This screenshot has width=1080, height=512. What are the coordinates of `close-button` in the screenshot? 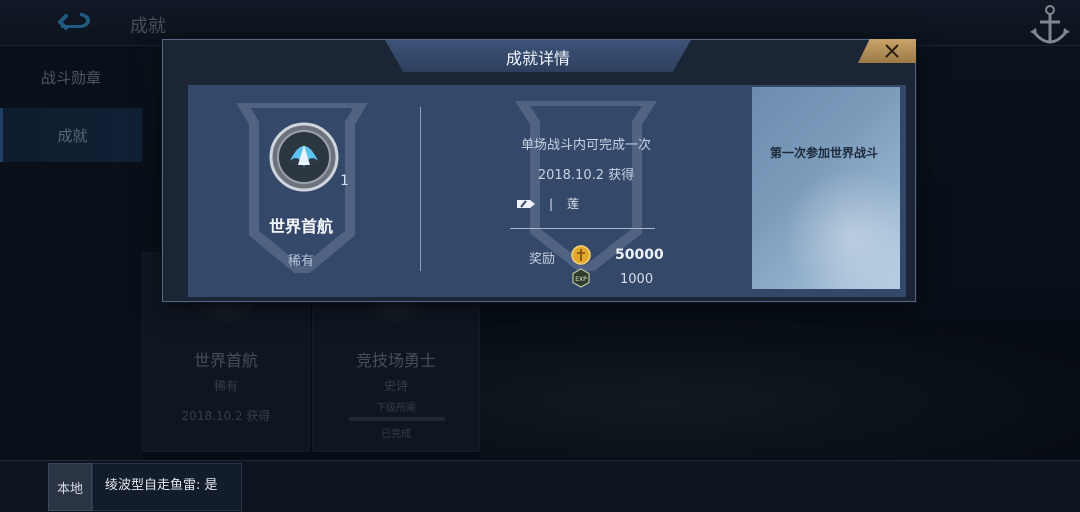 It's located at (887, 51).